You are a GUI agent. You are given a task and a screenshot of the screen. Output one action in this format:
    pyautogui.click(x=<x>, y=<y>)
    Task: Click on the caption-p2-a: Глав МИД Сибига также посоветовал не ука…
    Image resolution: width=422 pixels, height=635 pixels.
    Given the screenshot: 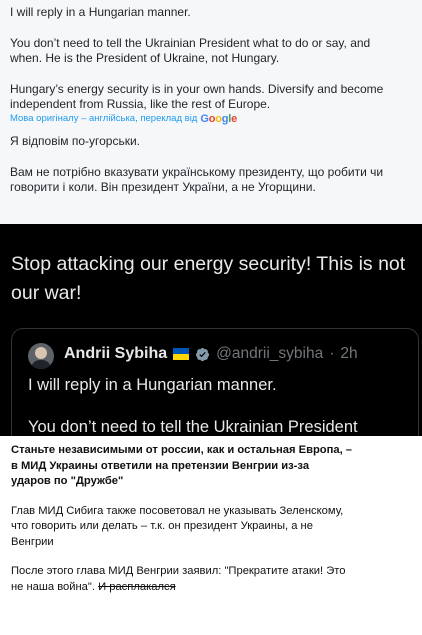 What is the action you would take?
    pyautogui.click(x=177, y=510)
    